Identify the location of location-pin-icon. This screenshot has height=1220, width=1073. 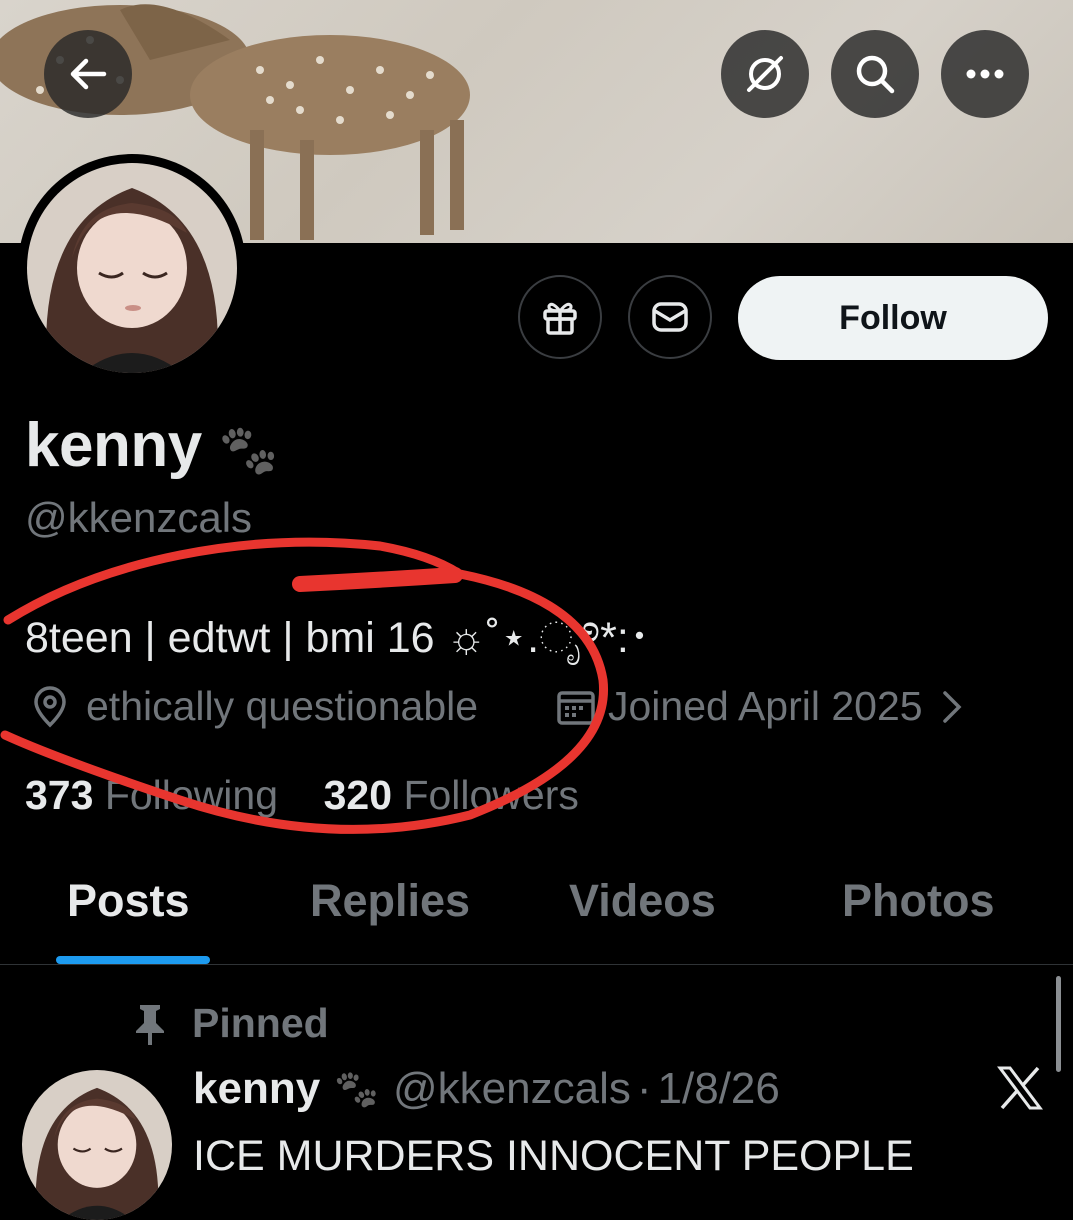
(50, 706).